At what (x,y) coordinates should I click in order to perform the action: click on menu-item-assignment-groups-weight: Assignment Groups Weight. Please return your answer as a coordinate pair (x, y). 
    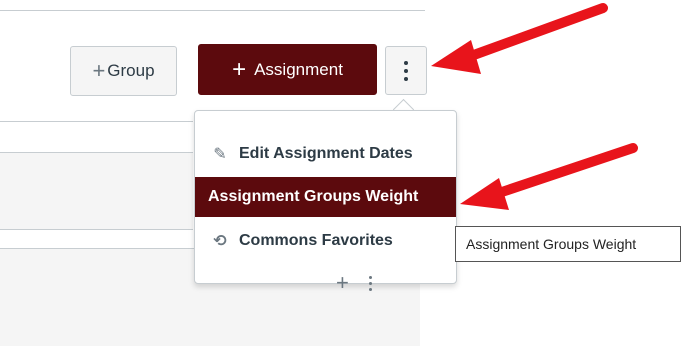
    Looking at the image, I should click on (325, 197).